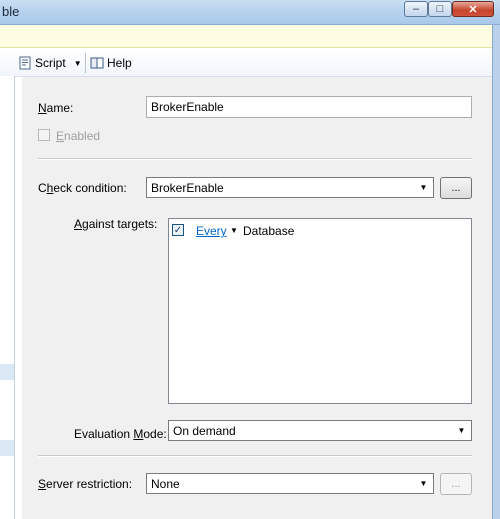 Image resolution: width=500 pixels, height=519 pixels. I want to click on against-targets-label: Against targets:, so click(116, 224).